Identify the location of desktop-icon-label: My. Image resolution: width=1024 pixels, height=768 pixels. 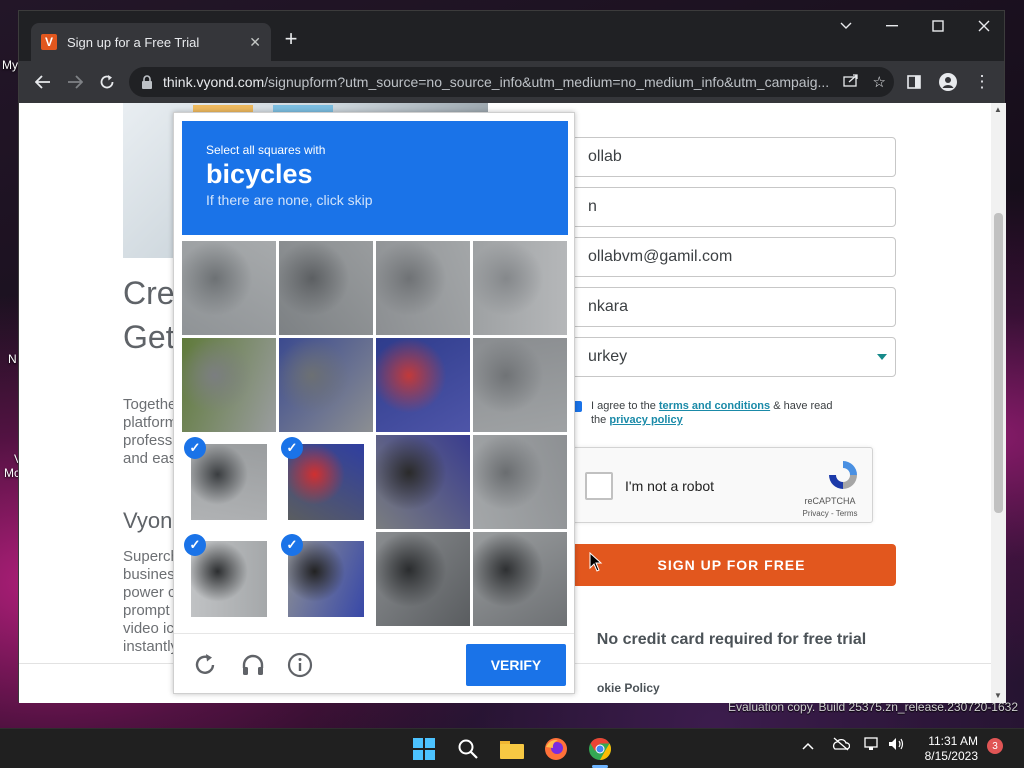
(10, 65).